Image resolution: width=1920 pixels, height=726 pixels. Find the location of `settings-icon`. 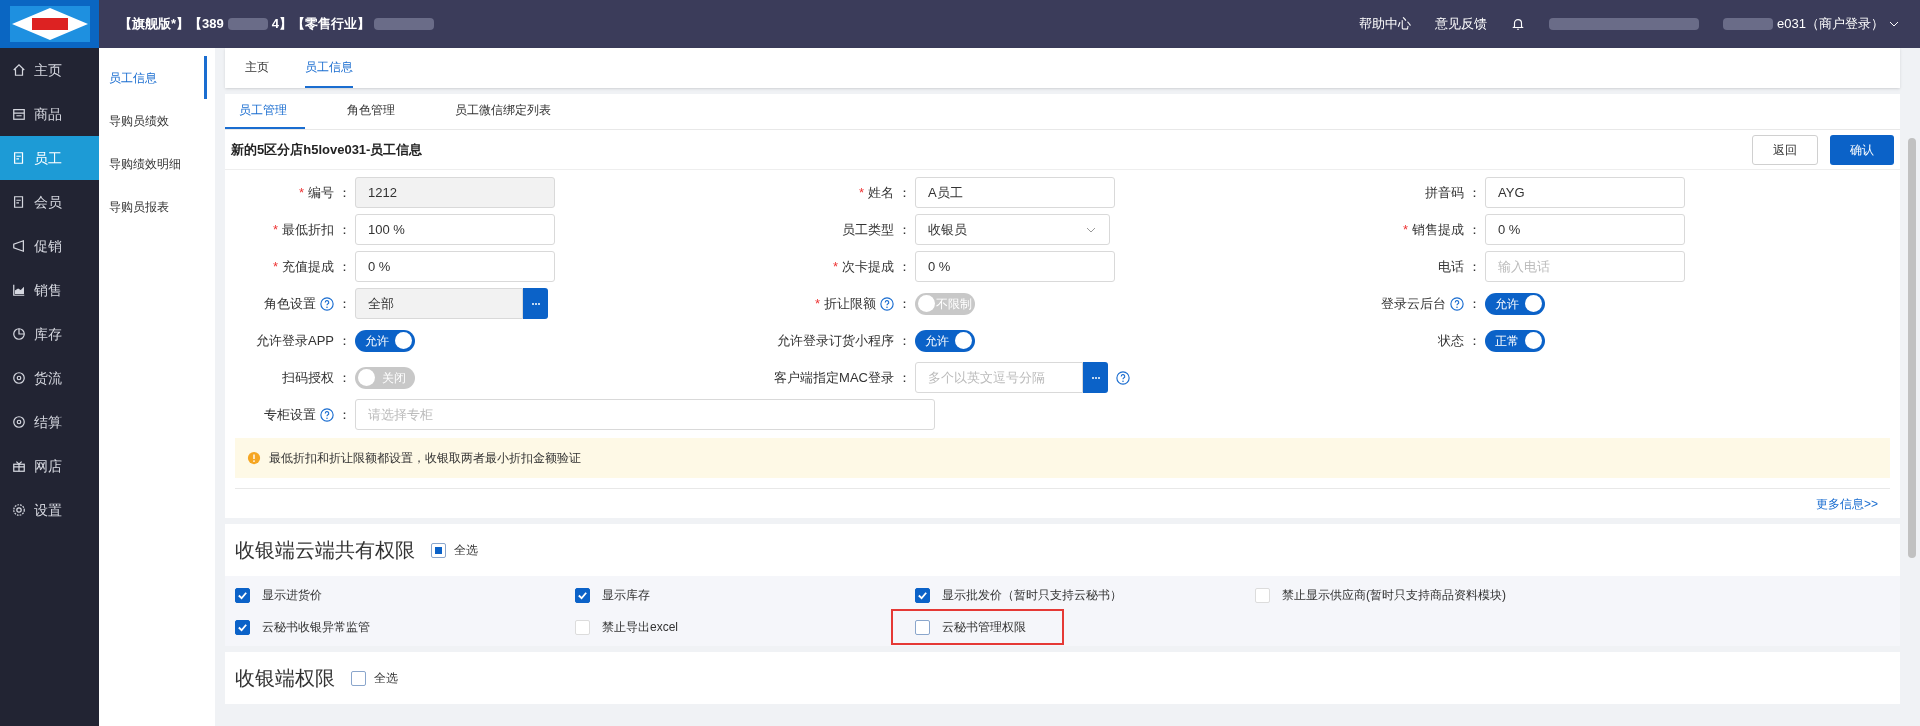

settings-icon is located at coordinates (19, 510).